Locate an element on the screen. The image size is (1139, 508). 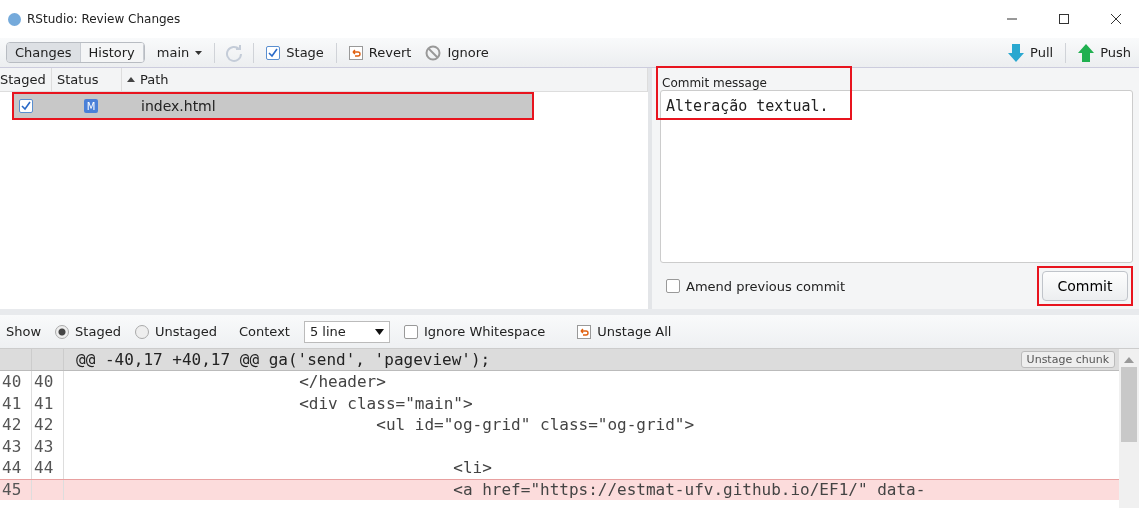
scroll-up-icon is located at coordinates (1129, 360).